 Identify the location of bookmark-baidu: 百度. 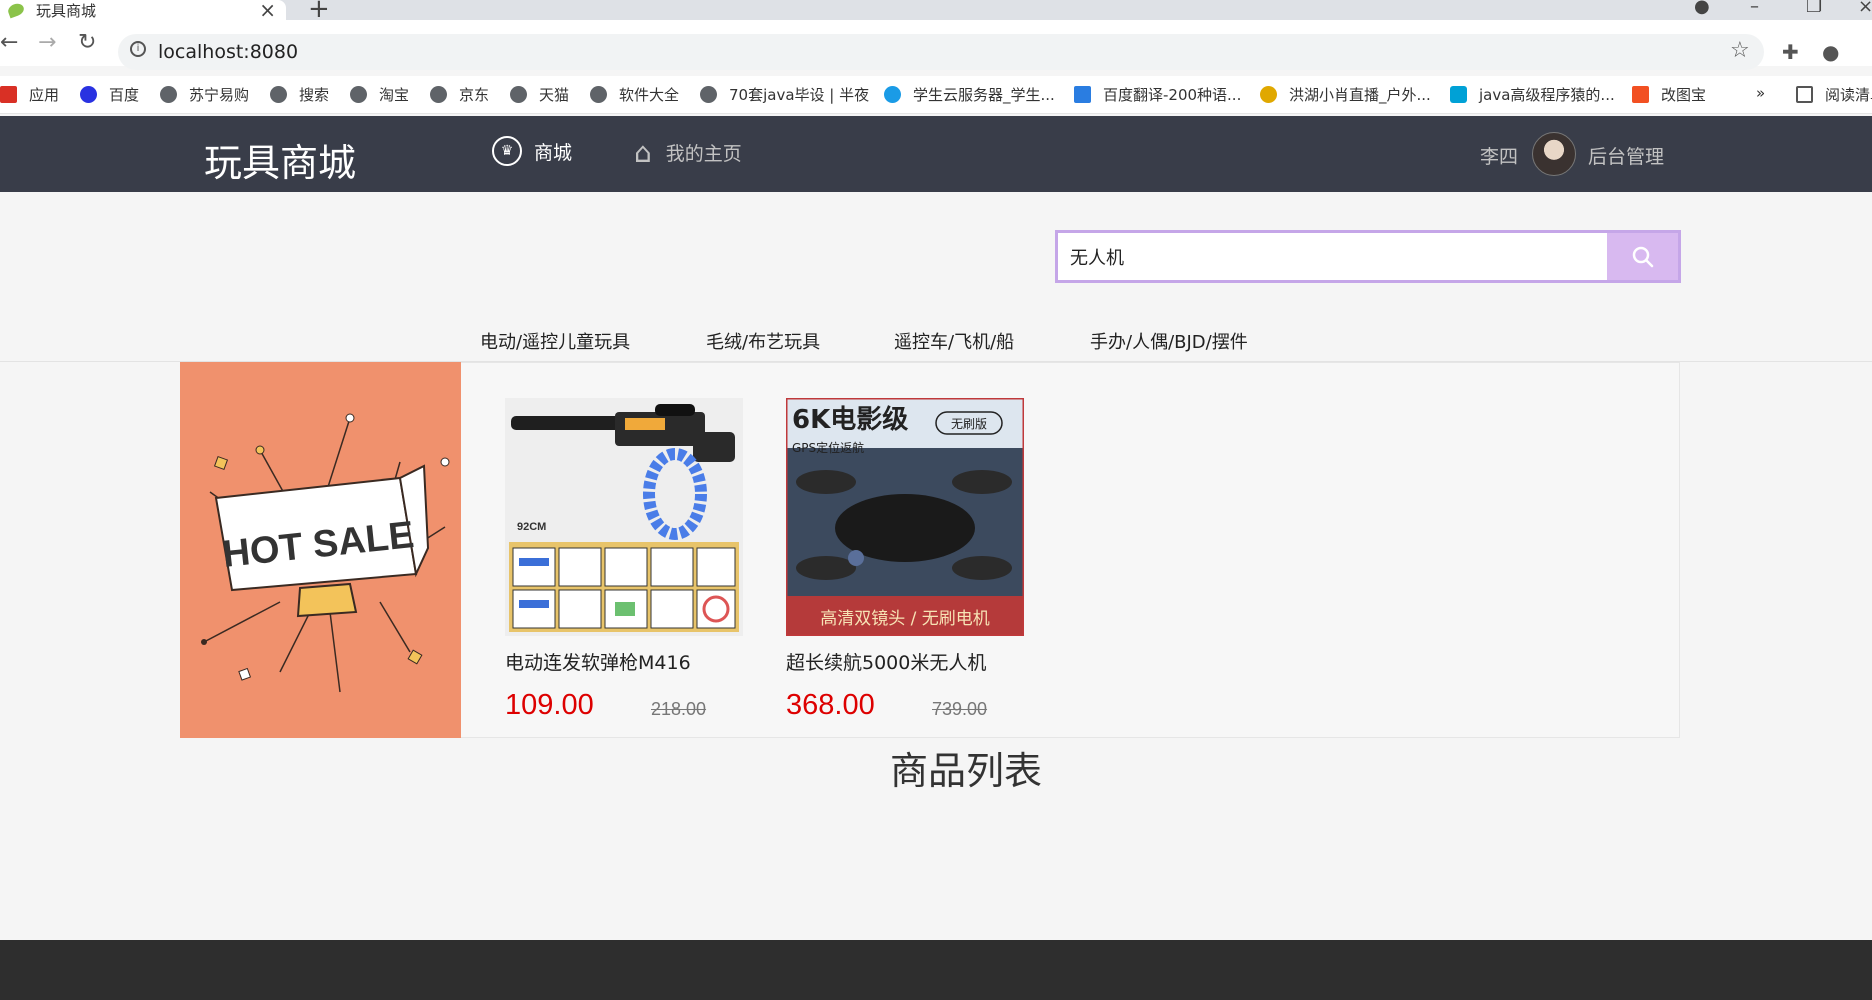
(109, 94).